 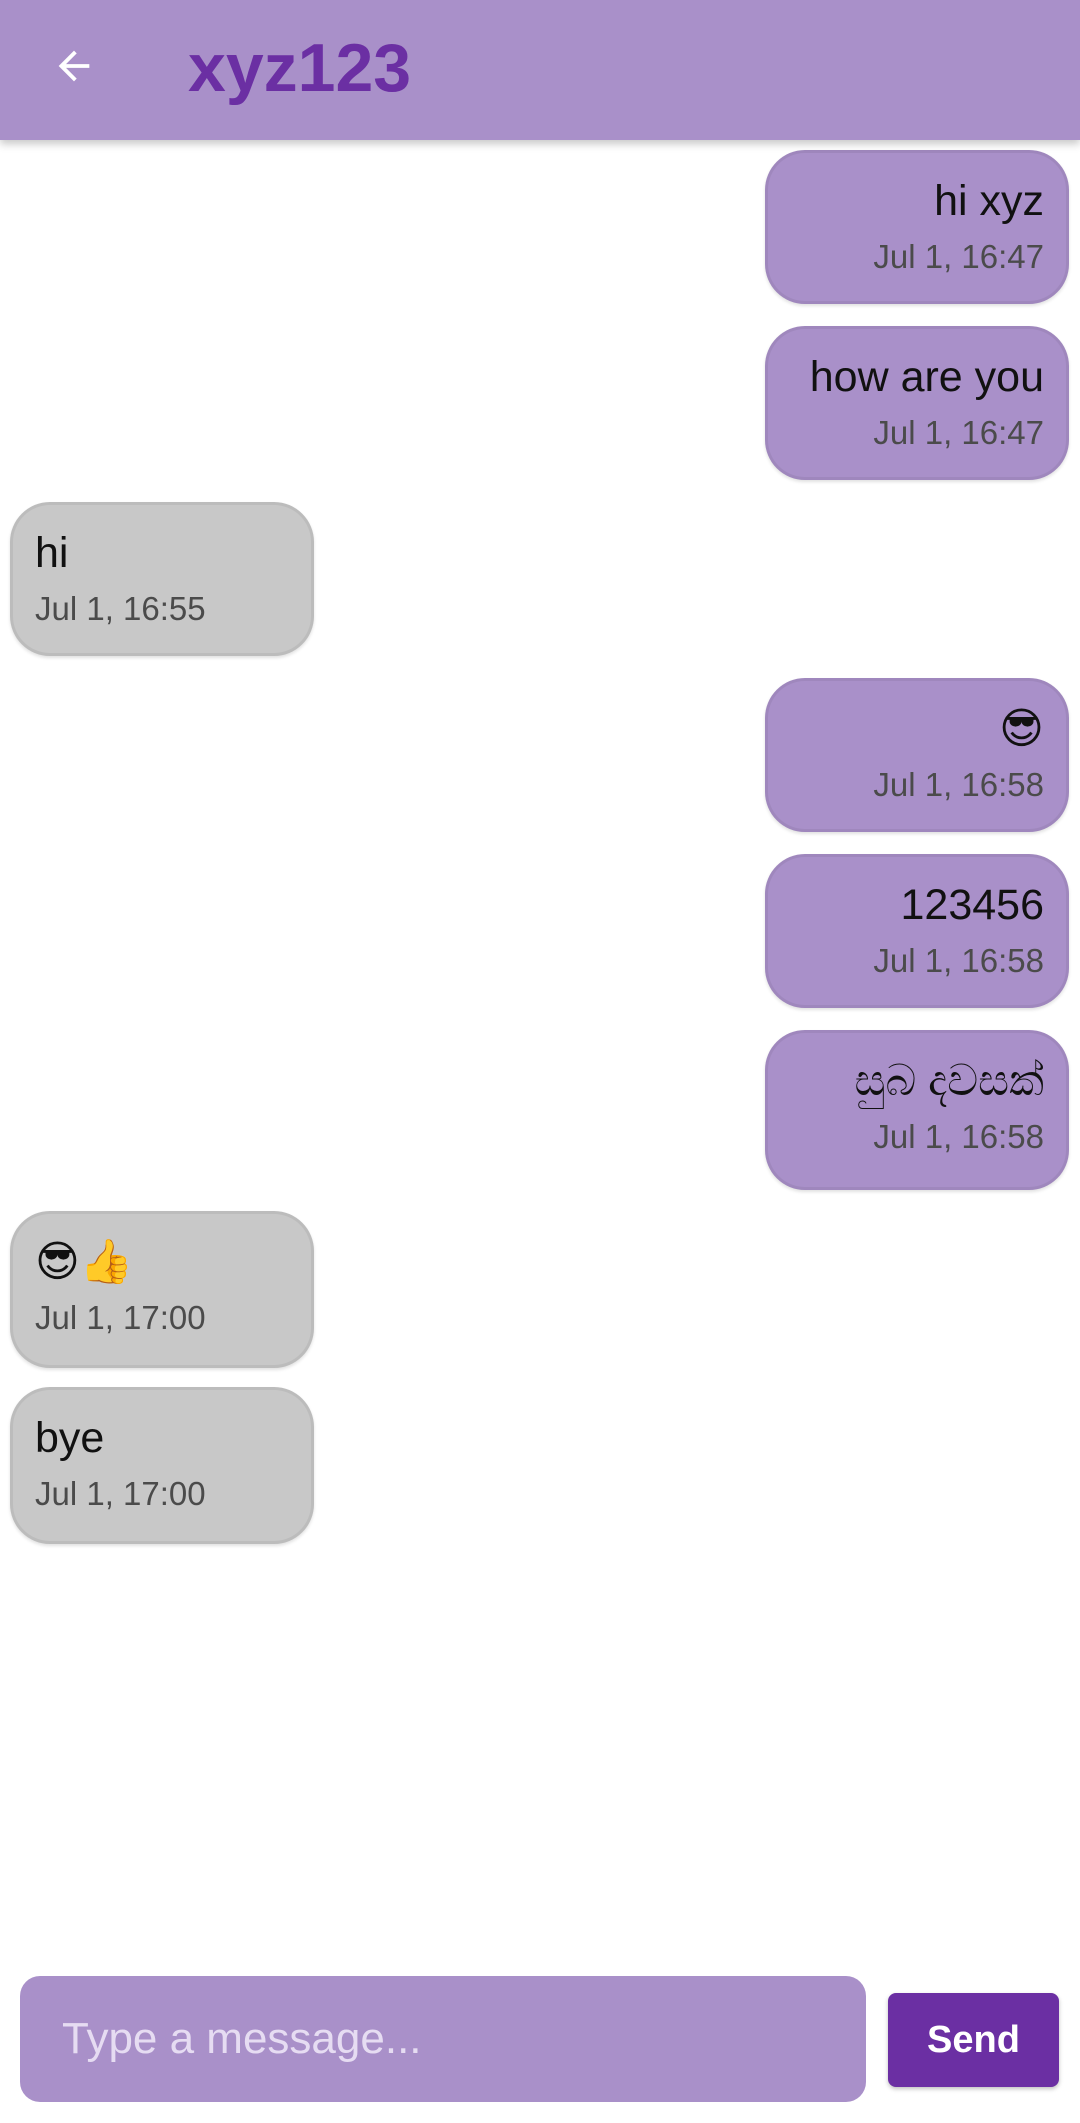 I want to click on message-text: සුබ දවසක්, so click(x=949, y=1081).